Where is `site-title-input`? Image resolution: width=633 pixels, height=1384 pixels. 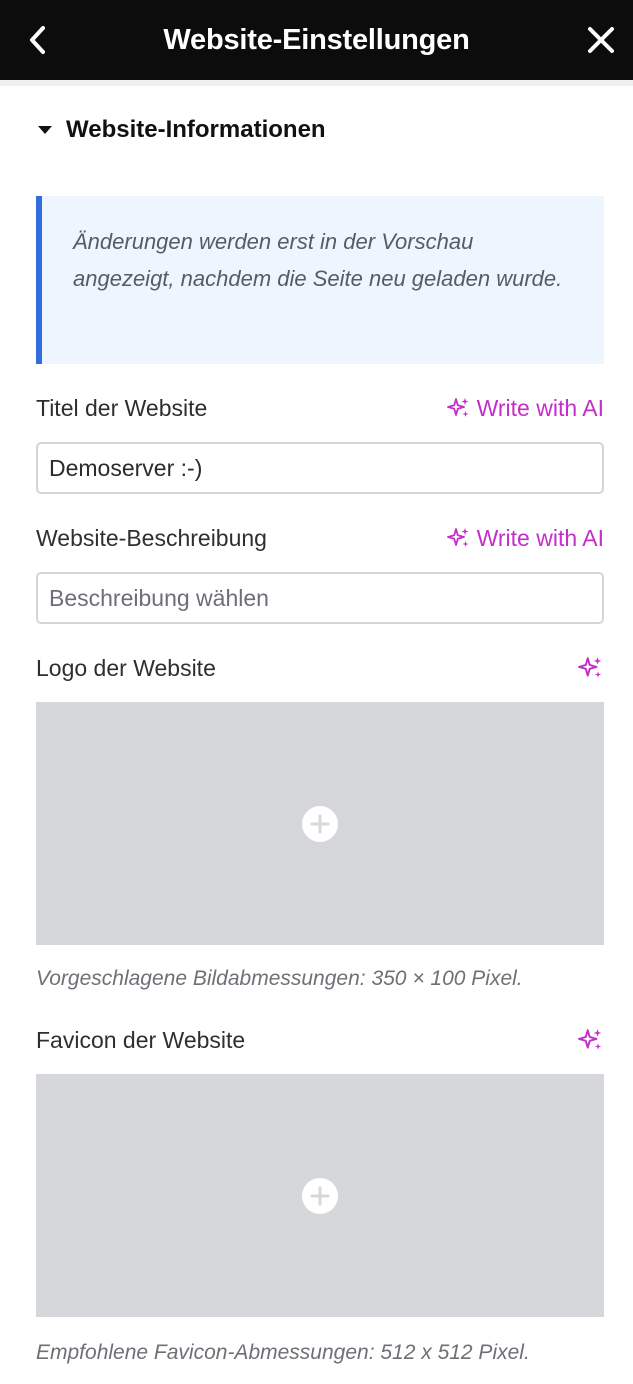
site-title-input is located at coordinates (320, 468).